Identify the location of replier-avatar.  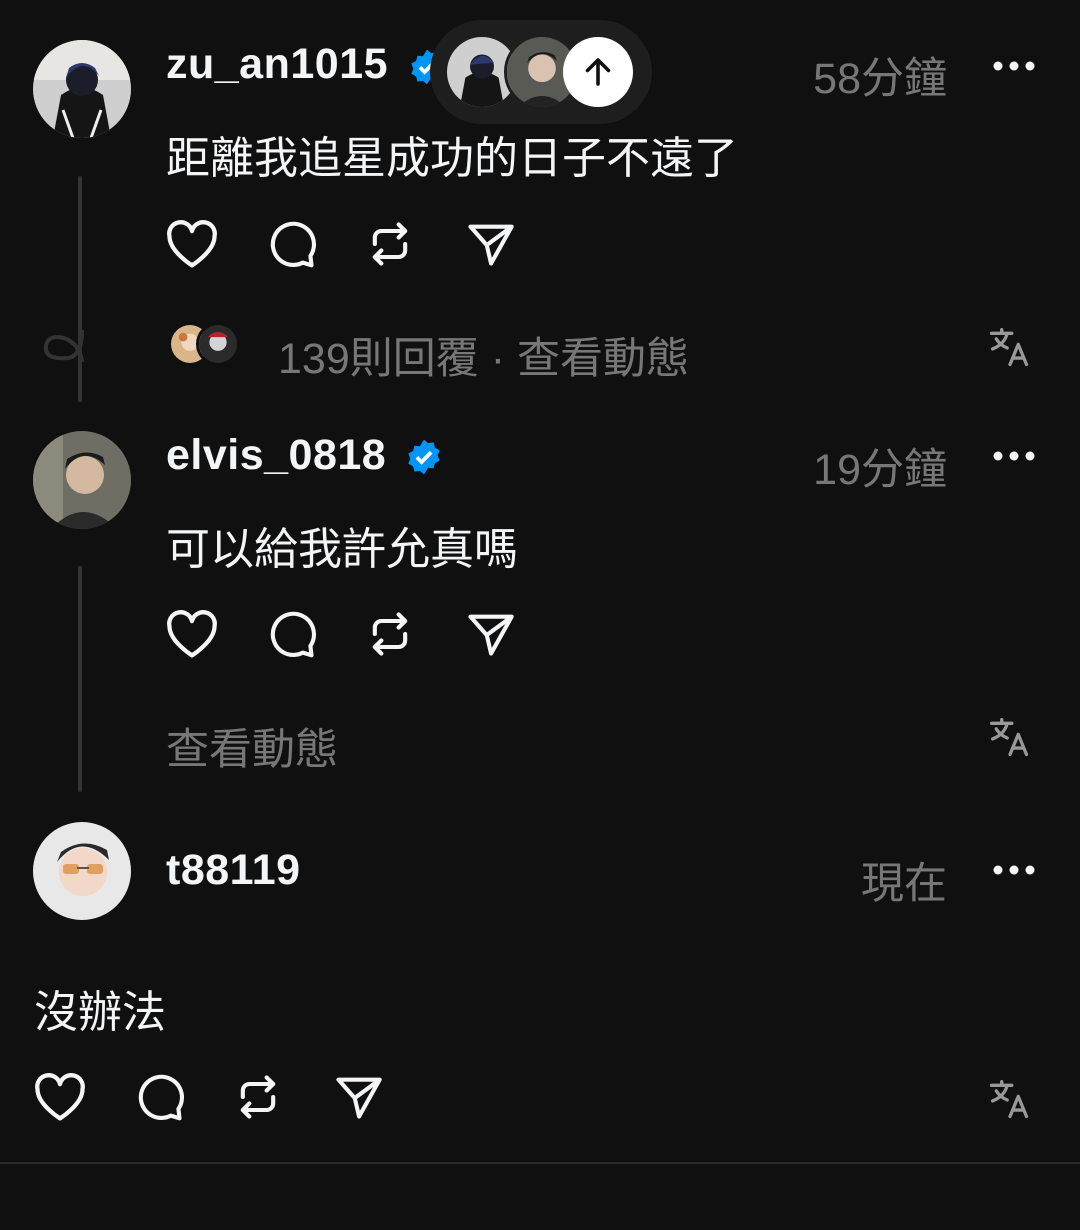
(218, 344).